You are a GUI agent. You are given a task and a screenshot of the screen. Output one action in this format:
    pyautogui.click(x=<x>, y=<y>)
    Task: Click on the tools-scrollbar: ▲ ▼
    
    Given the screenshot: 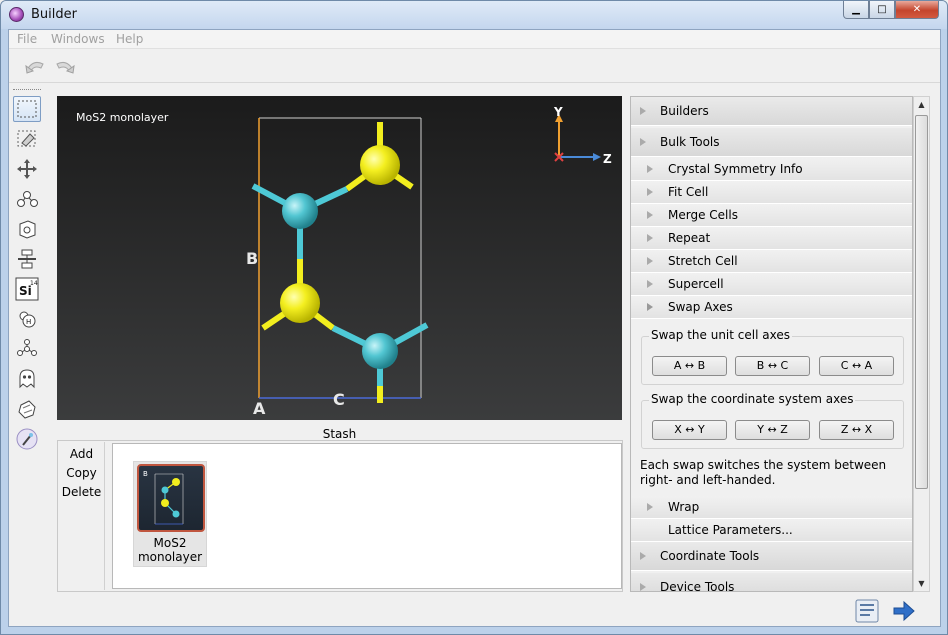 What is the action you would take?
    pyautogui.click(x=921, y=344)
    